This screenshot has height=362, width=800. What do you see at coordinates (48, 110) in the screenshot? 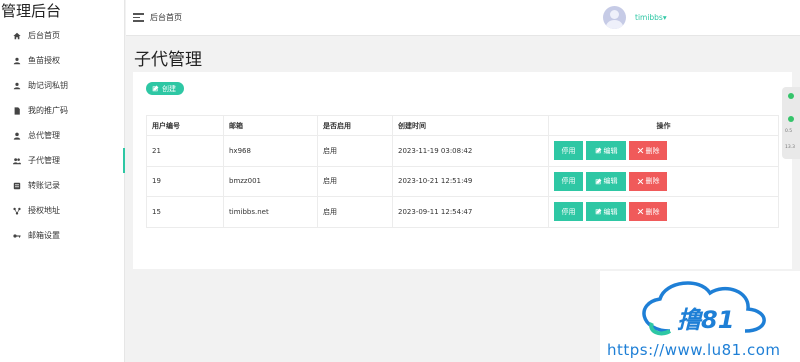
I see `sidebar-item-label: 我的推广码` at bounding box center [48, 110].